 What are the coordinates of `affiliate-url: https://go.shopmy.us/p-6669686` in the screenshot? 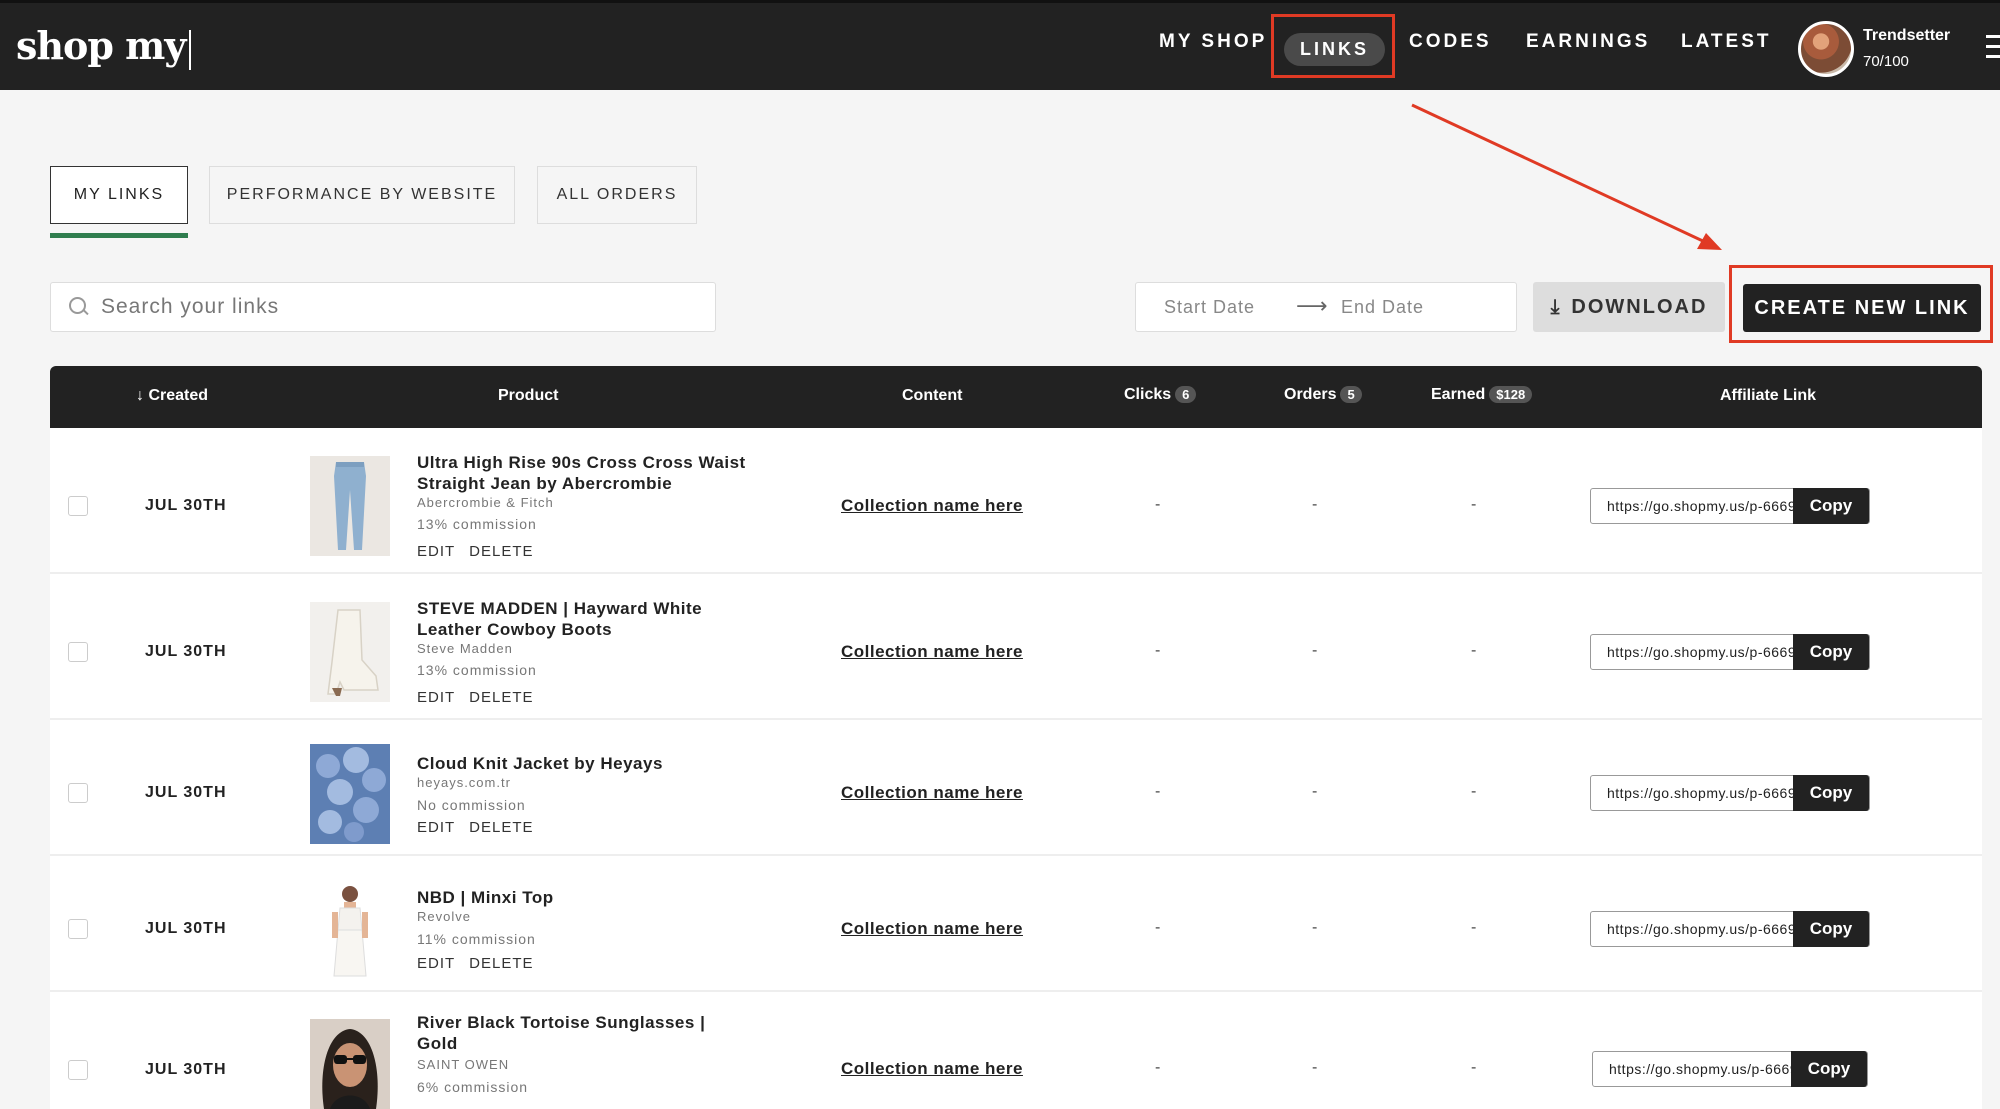 It's located at (1692, 652).